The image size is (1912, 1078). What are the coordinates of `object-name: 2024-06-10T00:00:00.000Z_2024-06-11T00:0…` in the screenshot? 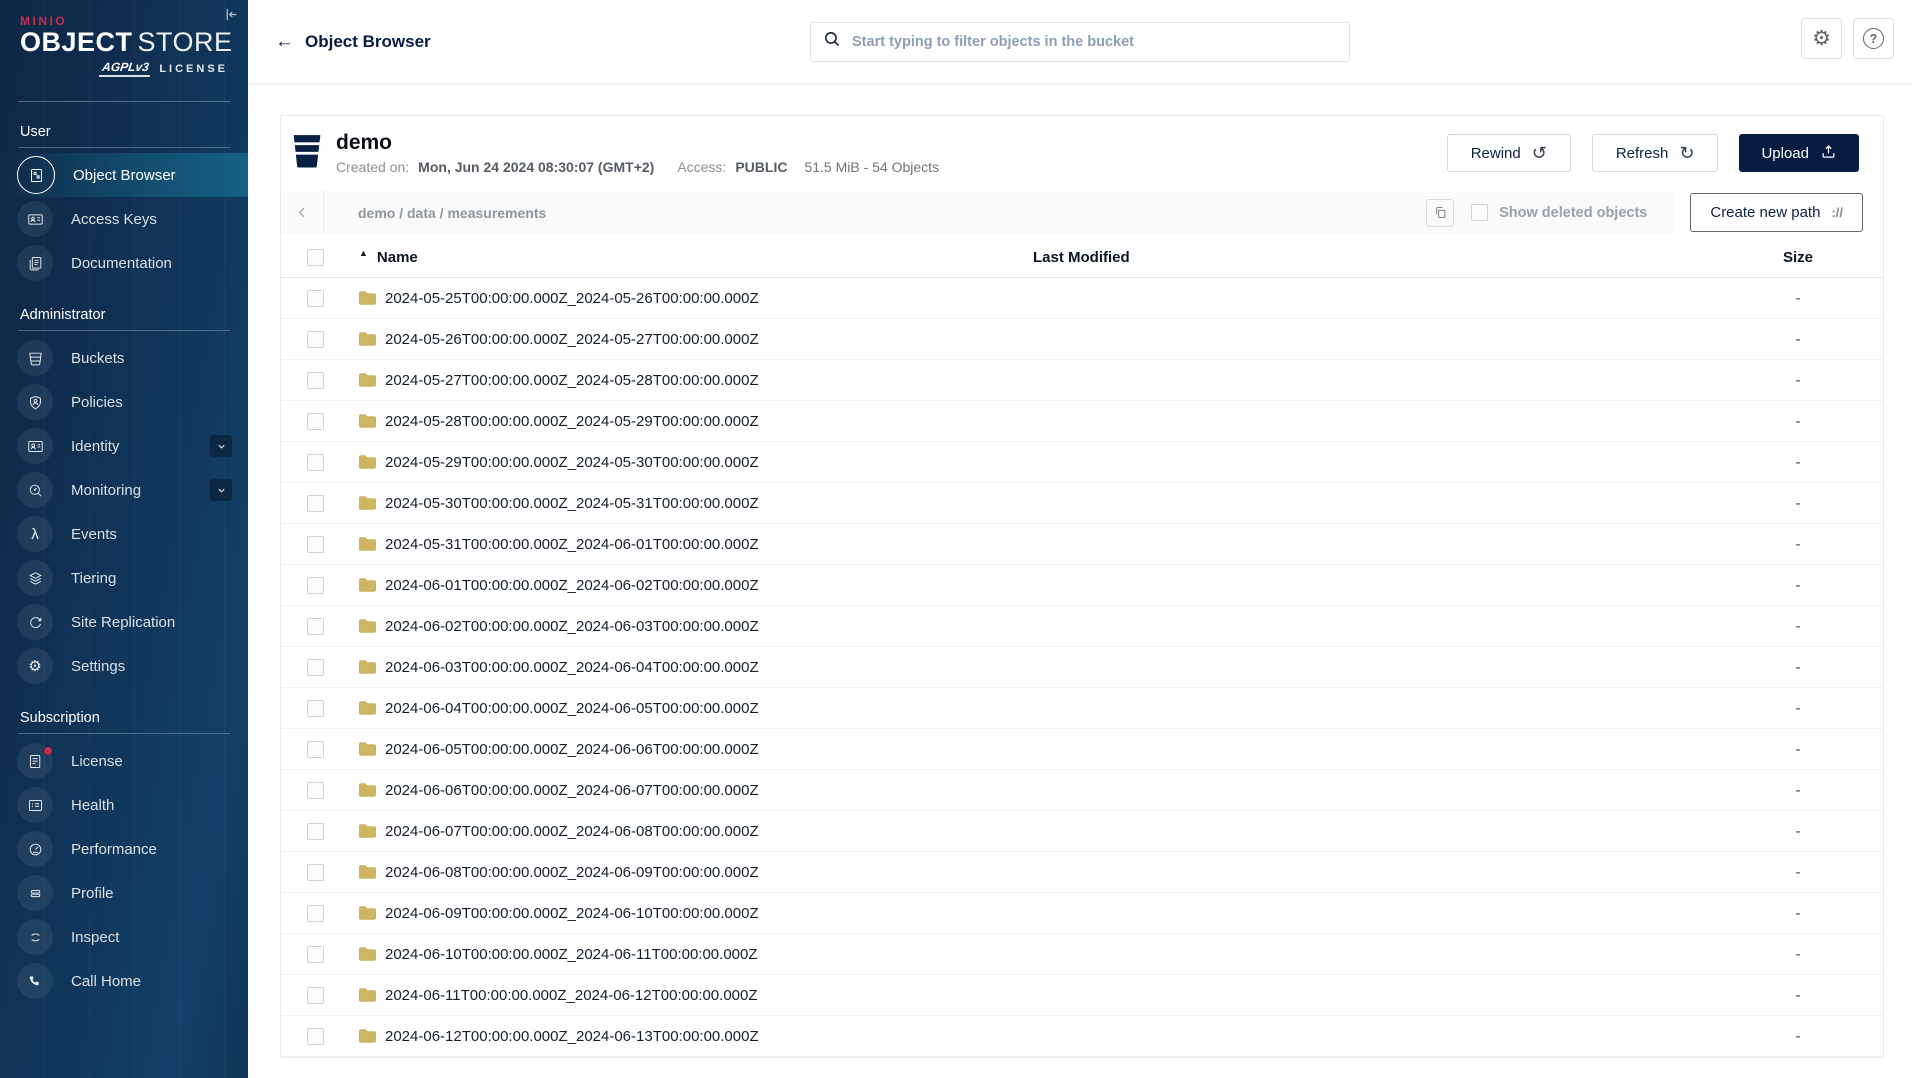 It's located at (571, 954).